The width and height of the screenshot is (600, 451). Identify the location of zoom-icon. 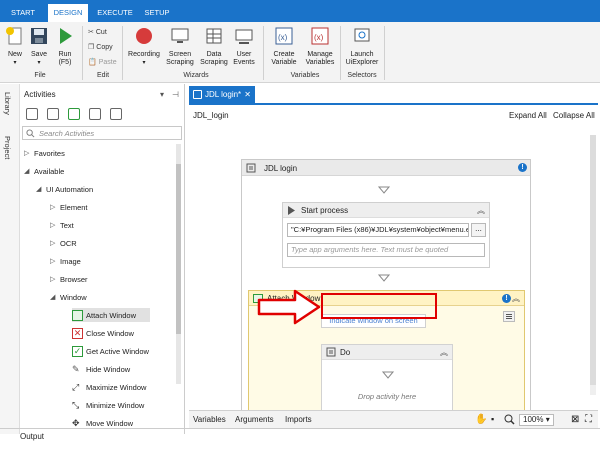
(509, 419).